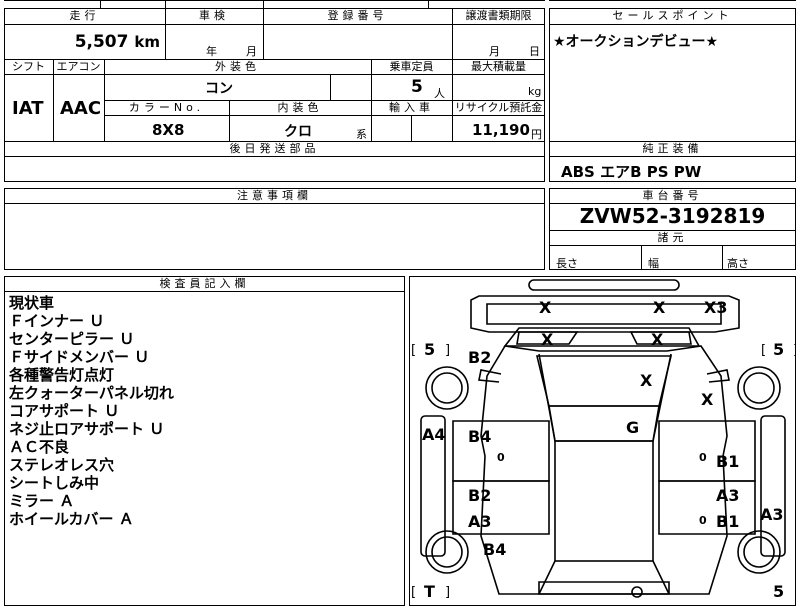 This screenshot has height=606, width=800. Describe the element at coordinates (728, 521) in the screenshot. I see `mark-right-rear-door-2: B1` at that location.